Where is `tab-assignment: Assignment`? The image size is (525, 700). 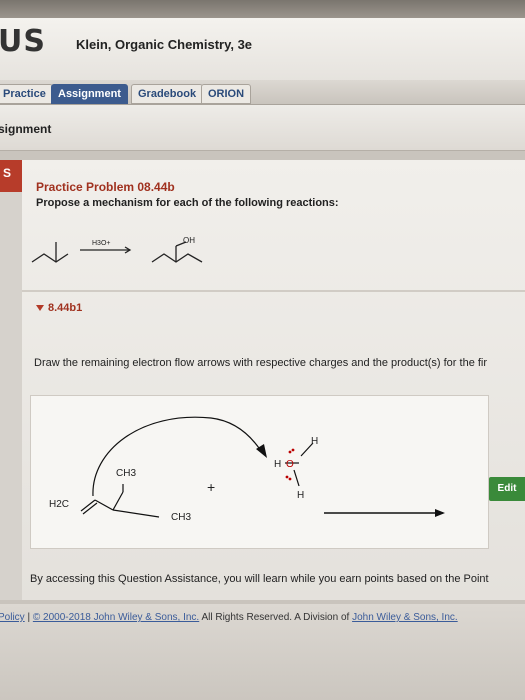 tab-assignment: Assignment is located at coordinates (89, 94).